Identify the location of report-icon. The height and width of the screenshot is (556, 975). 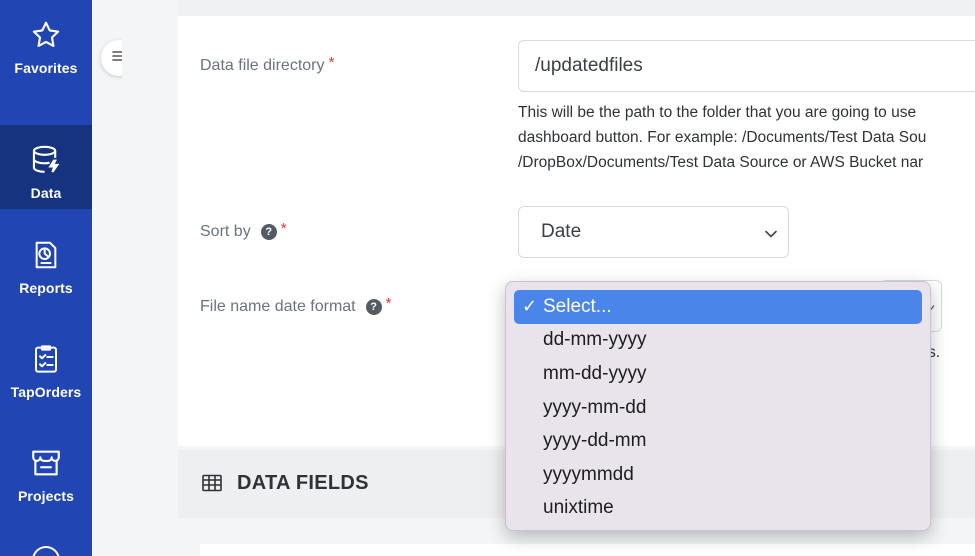
(46, 255).